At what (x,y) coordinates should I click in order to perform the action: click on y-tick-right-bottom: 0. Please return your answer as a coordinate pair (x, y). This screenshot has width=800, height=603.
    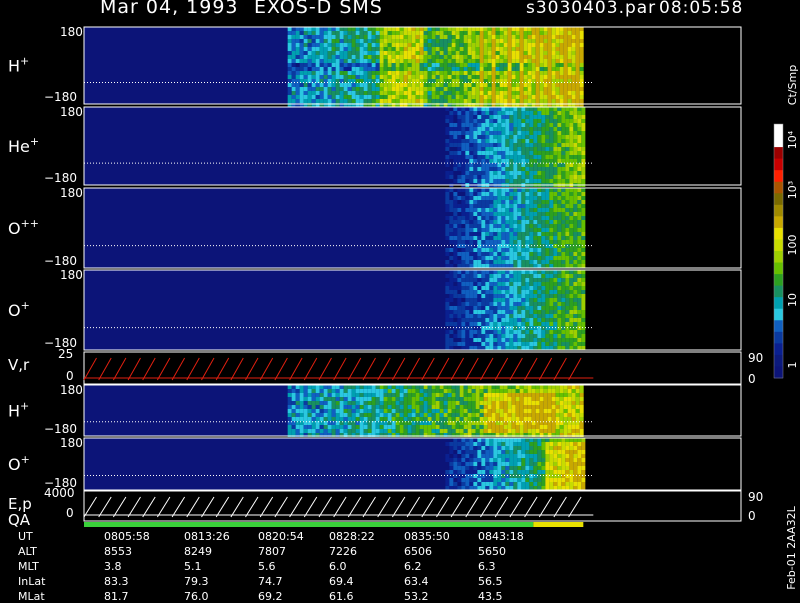
    Looking at the image, I should click on (752, 379).